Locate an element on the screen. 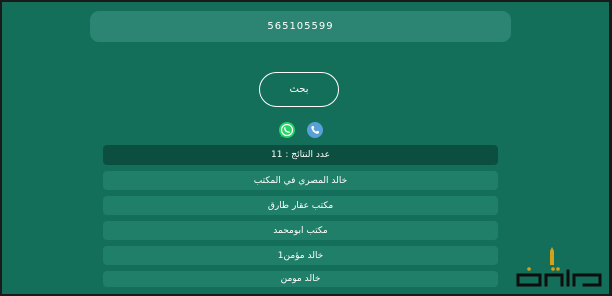 Image resolution: width=612 pixels, height=296 pixels. list-item: خالد مومن is located at coordinates (300, 279).